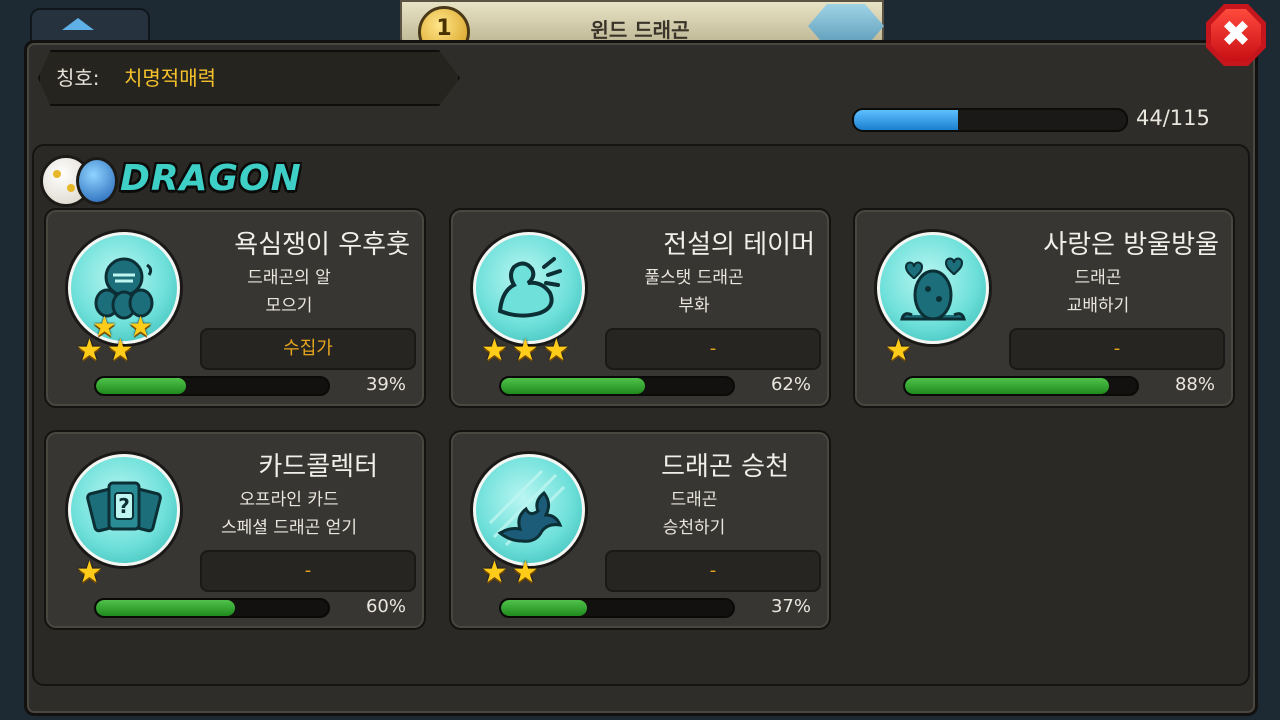  I want to click on section-title: DRAGON, so click(211, 178).